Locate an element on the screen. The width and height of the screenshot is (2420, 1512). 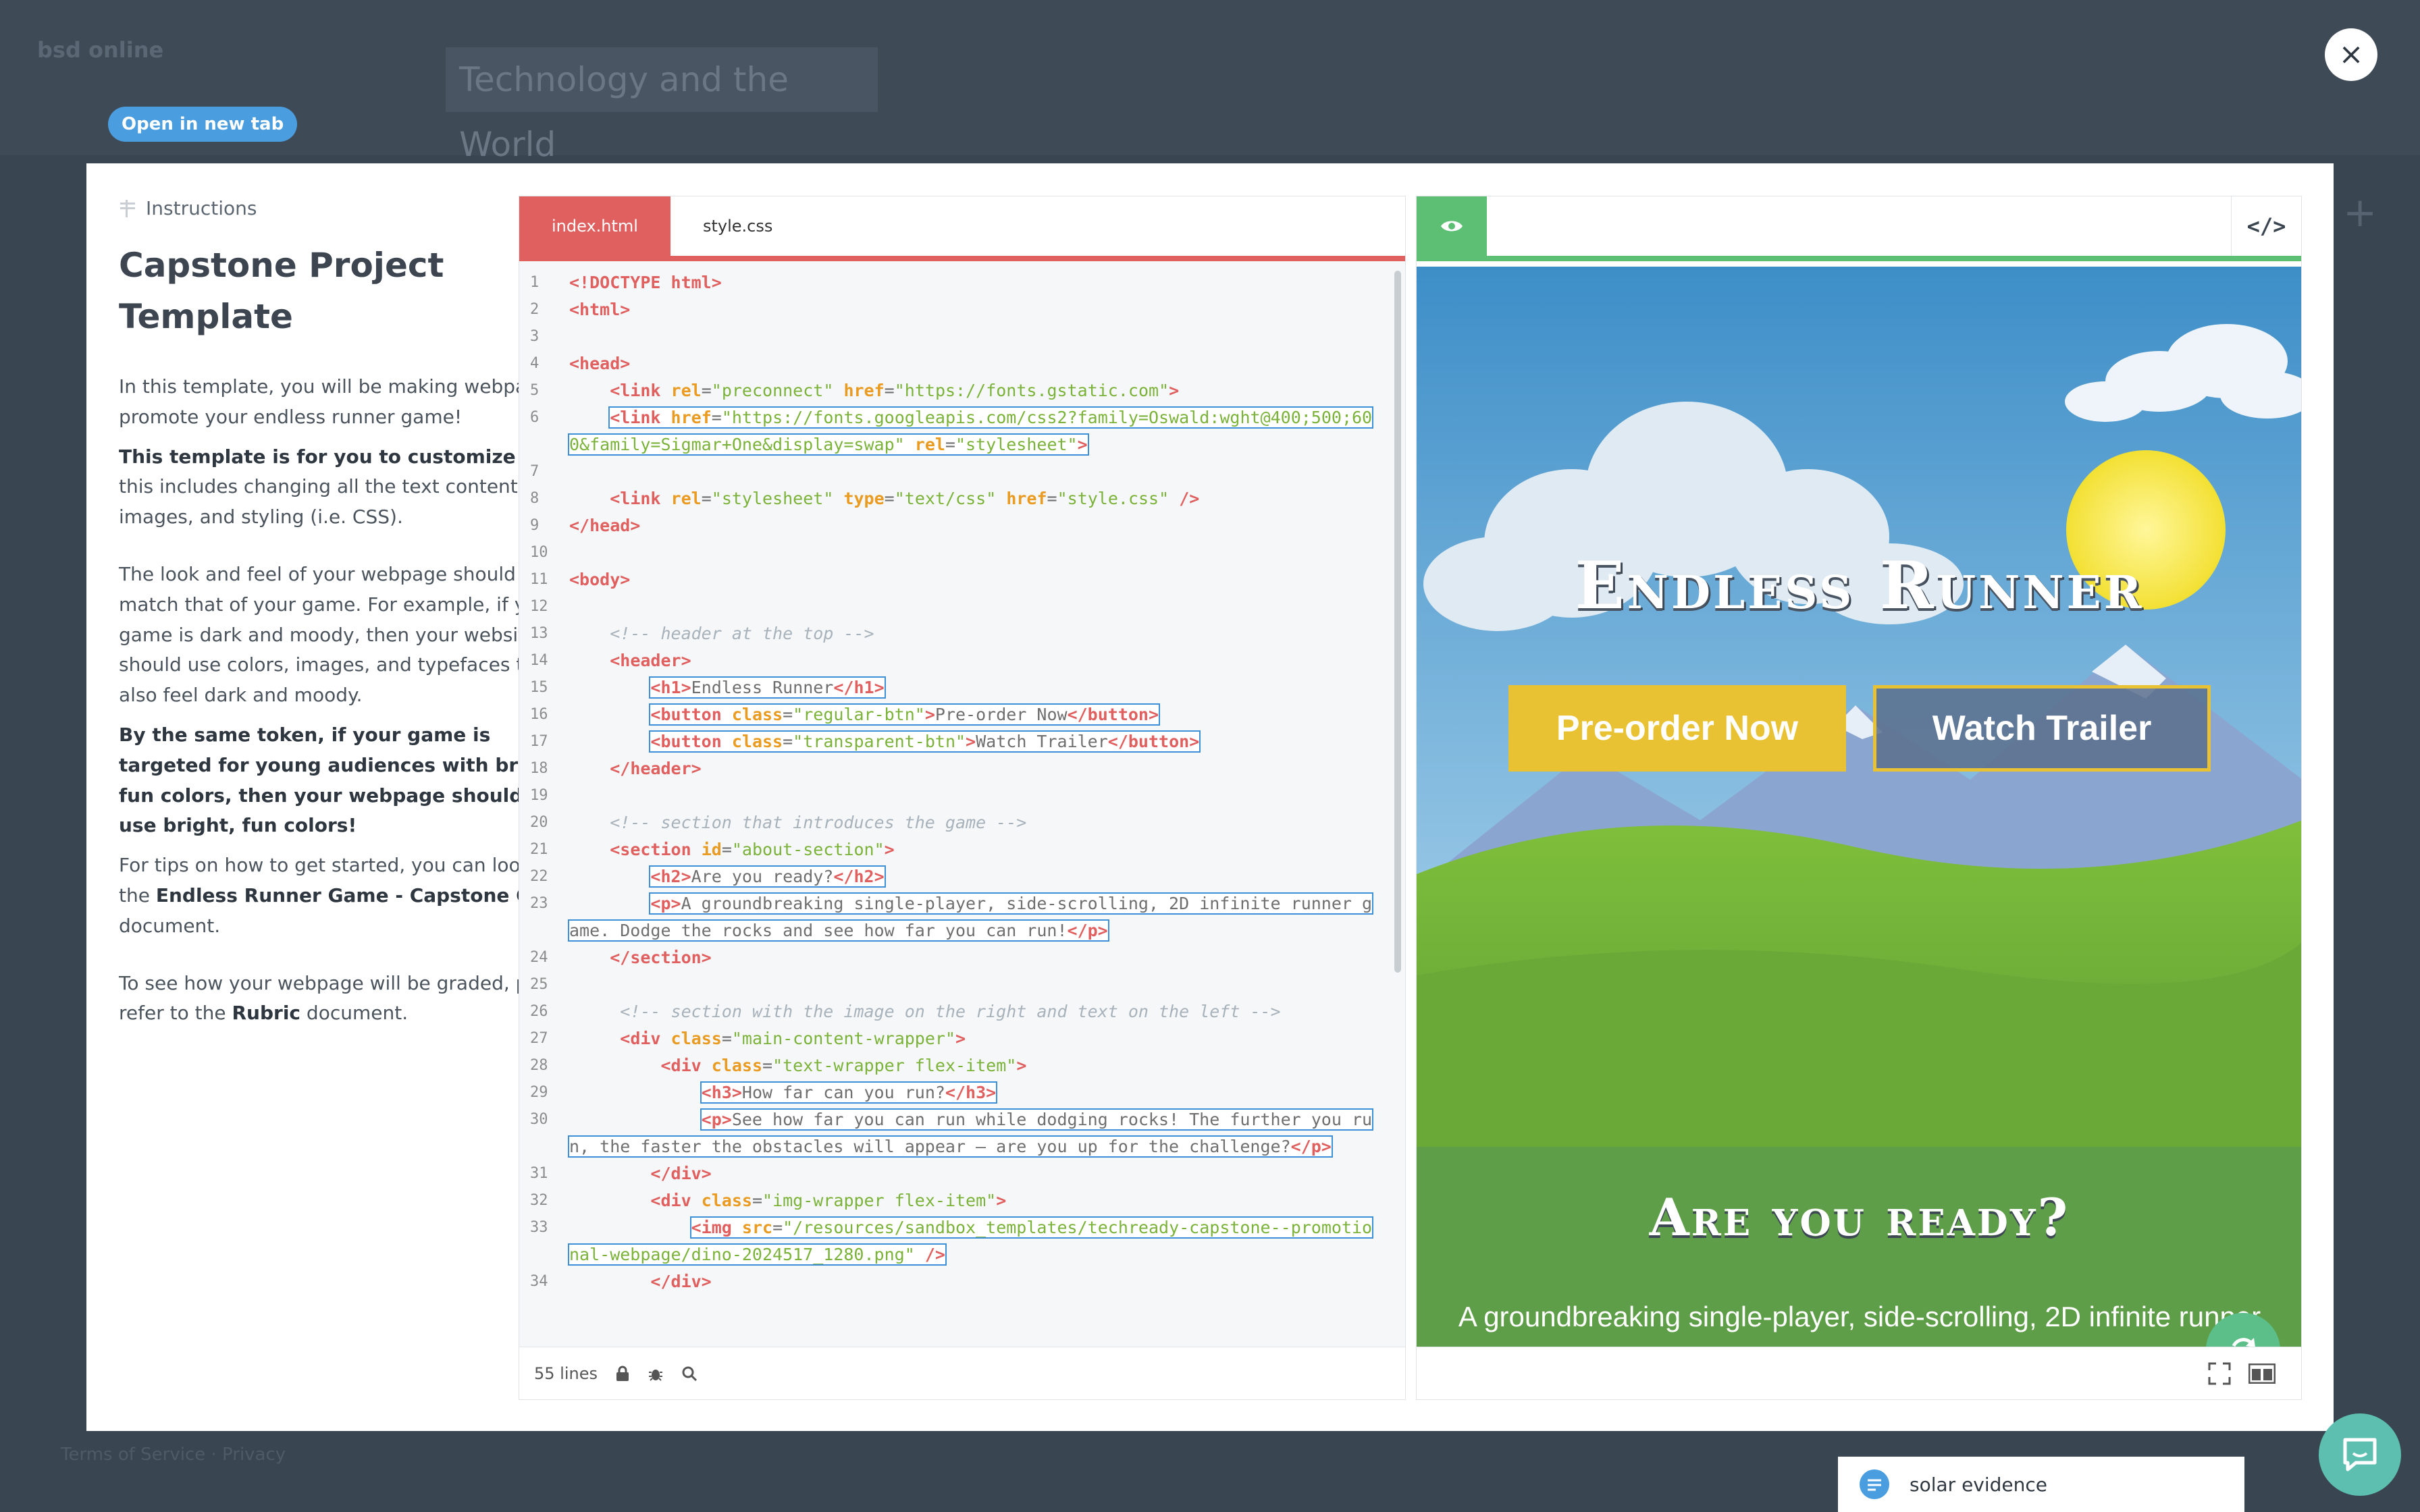
code-line: 13 <!-- header at the top --> is located at coordinates (702, 633).